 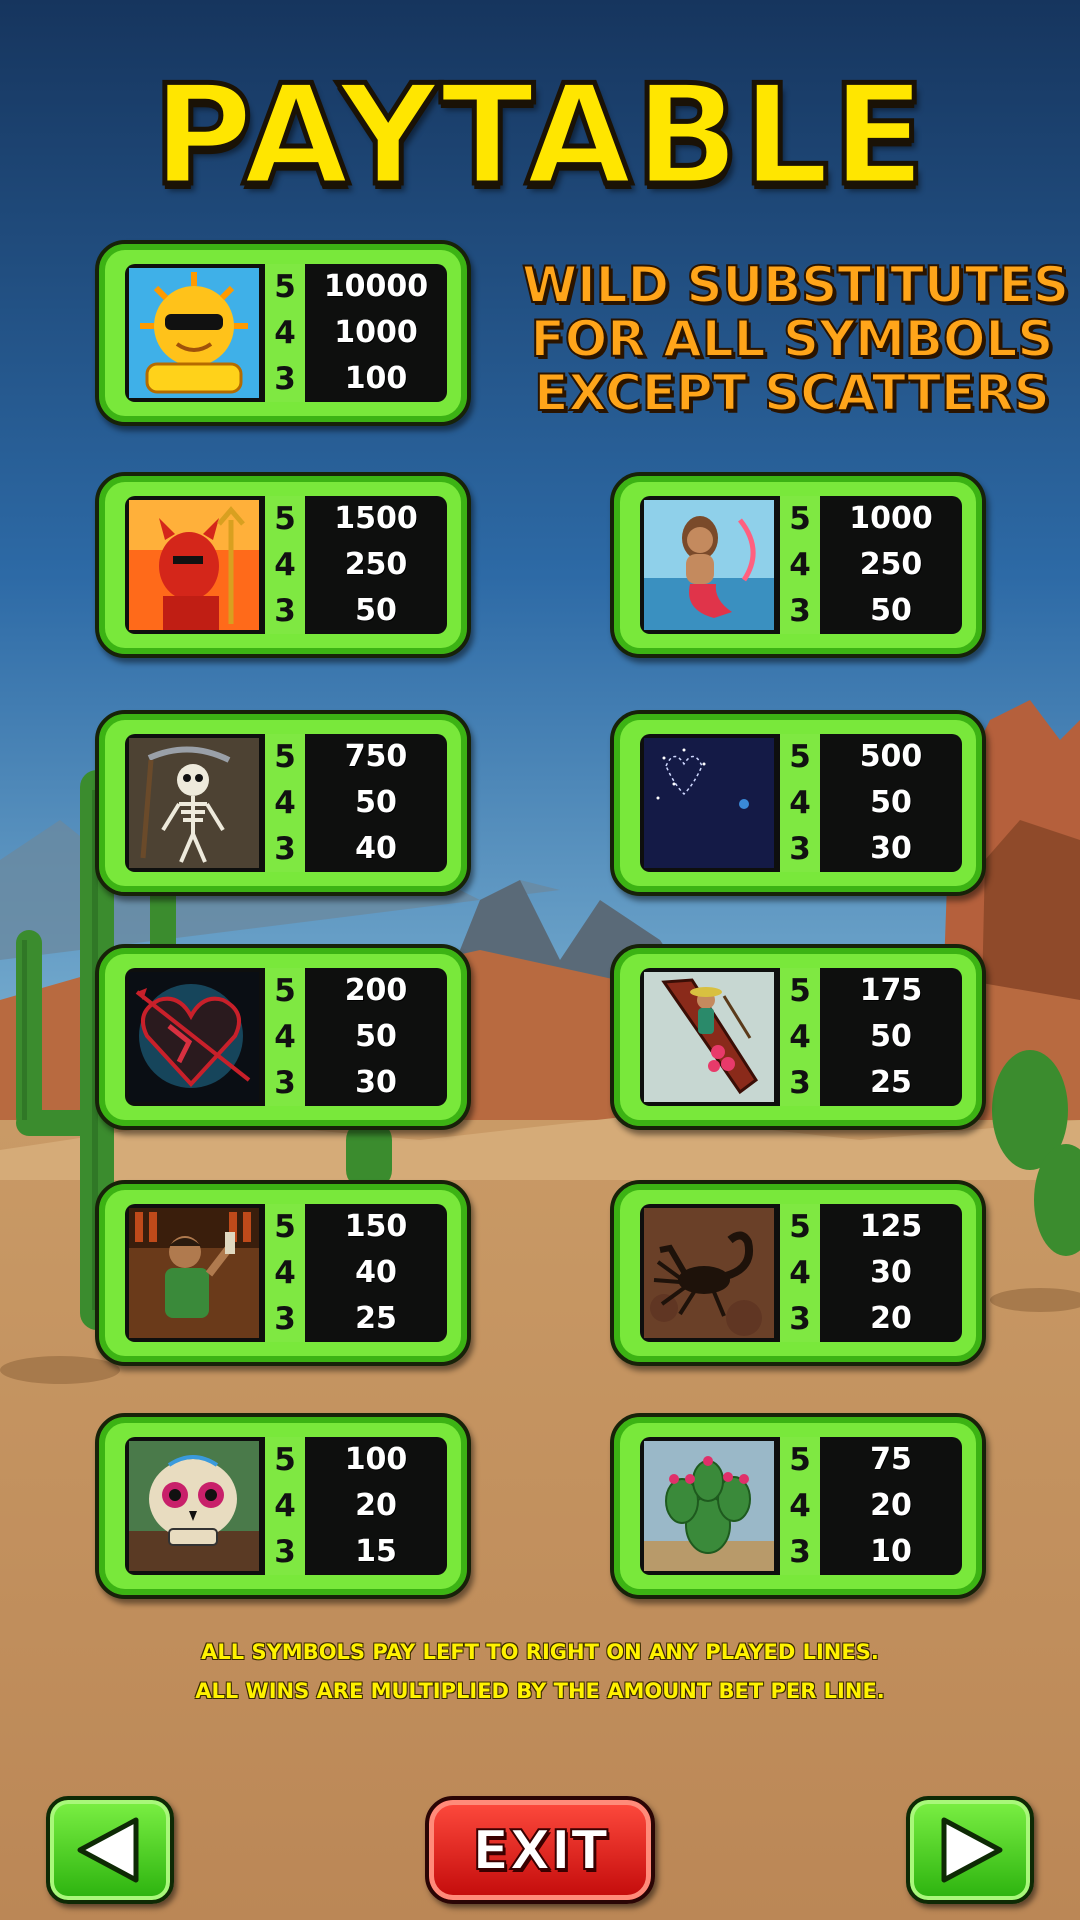 What do you see at coordinates (891, 1459) in the screenshot?
I see `payout-value: 75` at bounding box center [891, 1459].